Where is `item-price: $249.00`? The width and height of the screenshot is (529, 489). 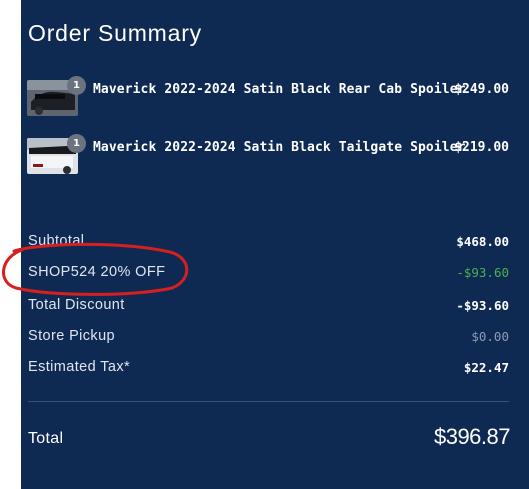 item-price: $249.00 is located at coordinates (481, 89).